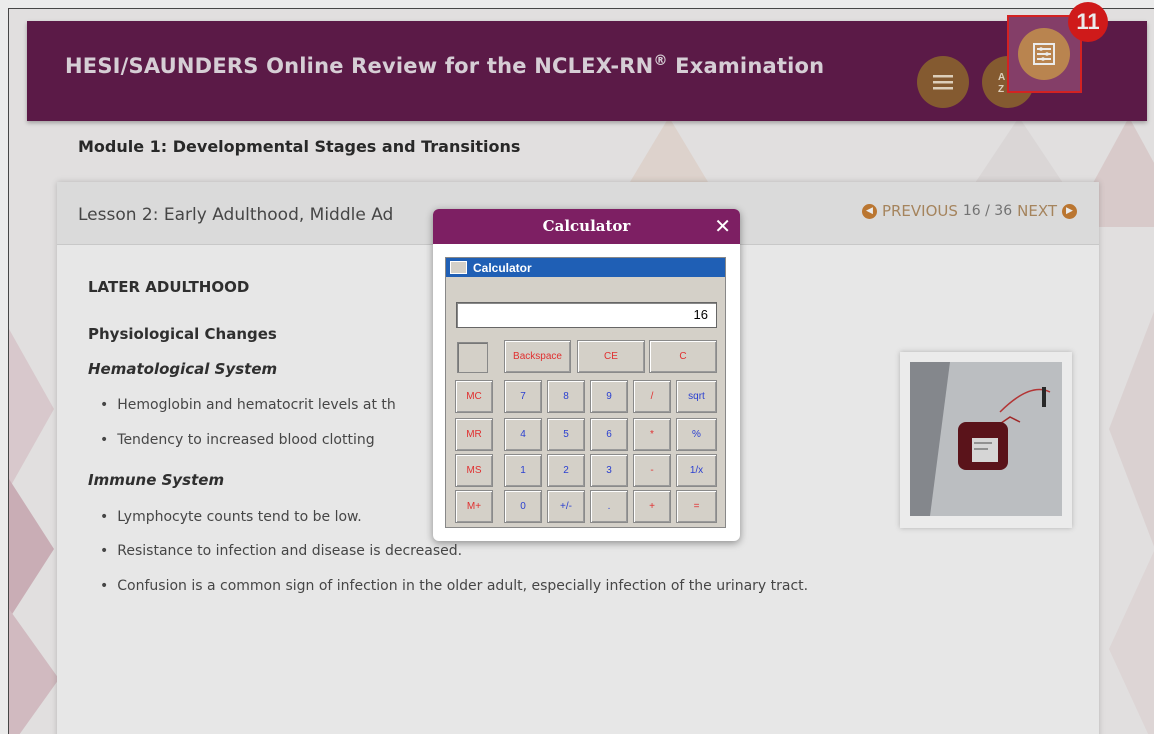 The height and width of the screenshot is (734, 1154). I want to click on dialog-title: Calculator, so click(586, 226).